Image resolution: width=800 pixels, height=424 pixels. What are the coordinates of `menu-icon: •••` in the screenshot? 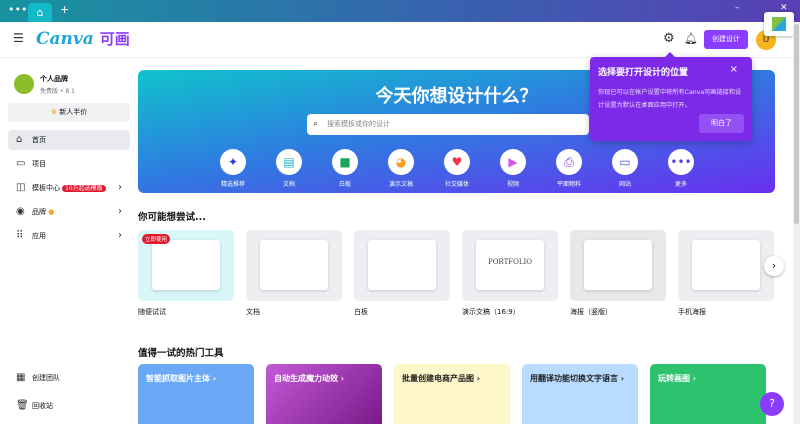 It's located at (17, 9).